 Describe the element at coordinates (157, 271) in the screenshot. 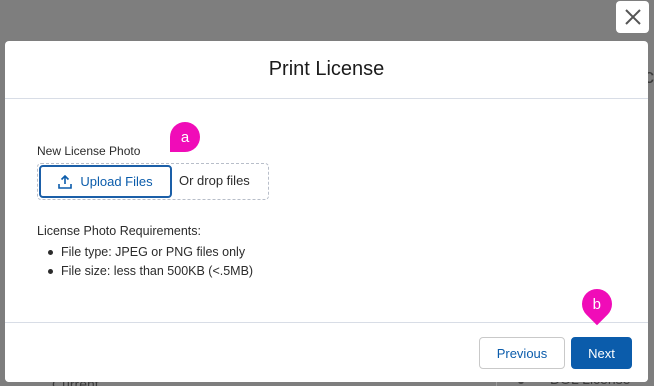

I see `requirement-text: File size: less than 500KB (<.5MB)` at that location.